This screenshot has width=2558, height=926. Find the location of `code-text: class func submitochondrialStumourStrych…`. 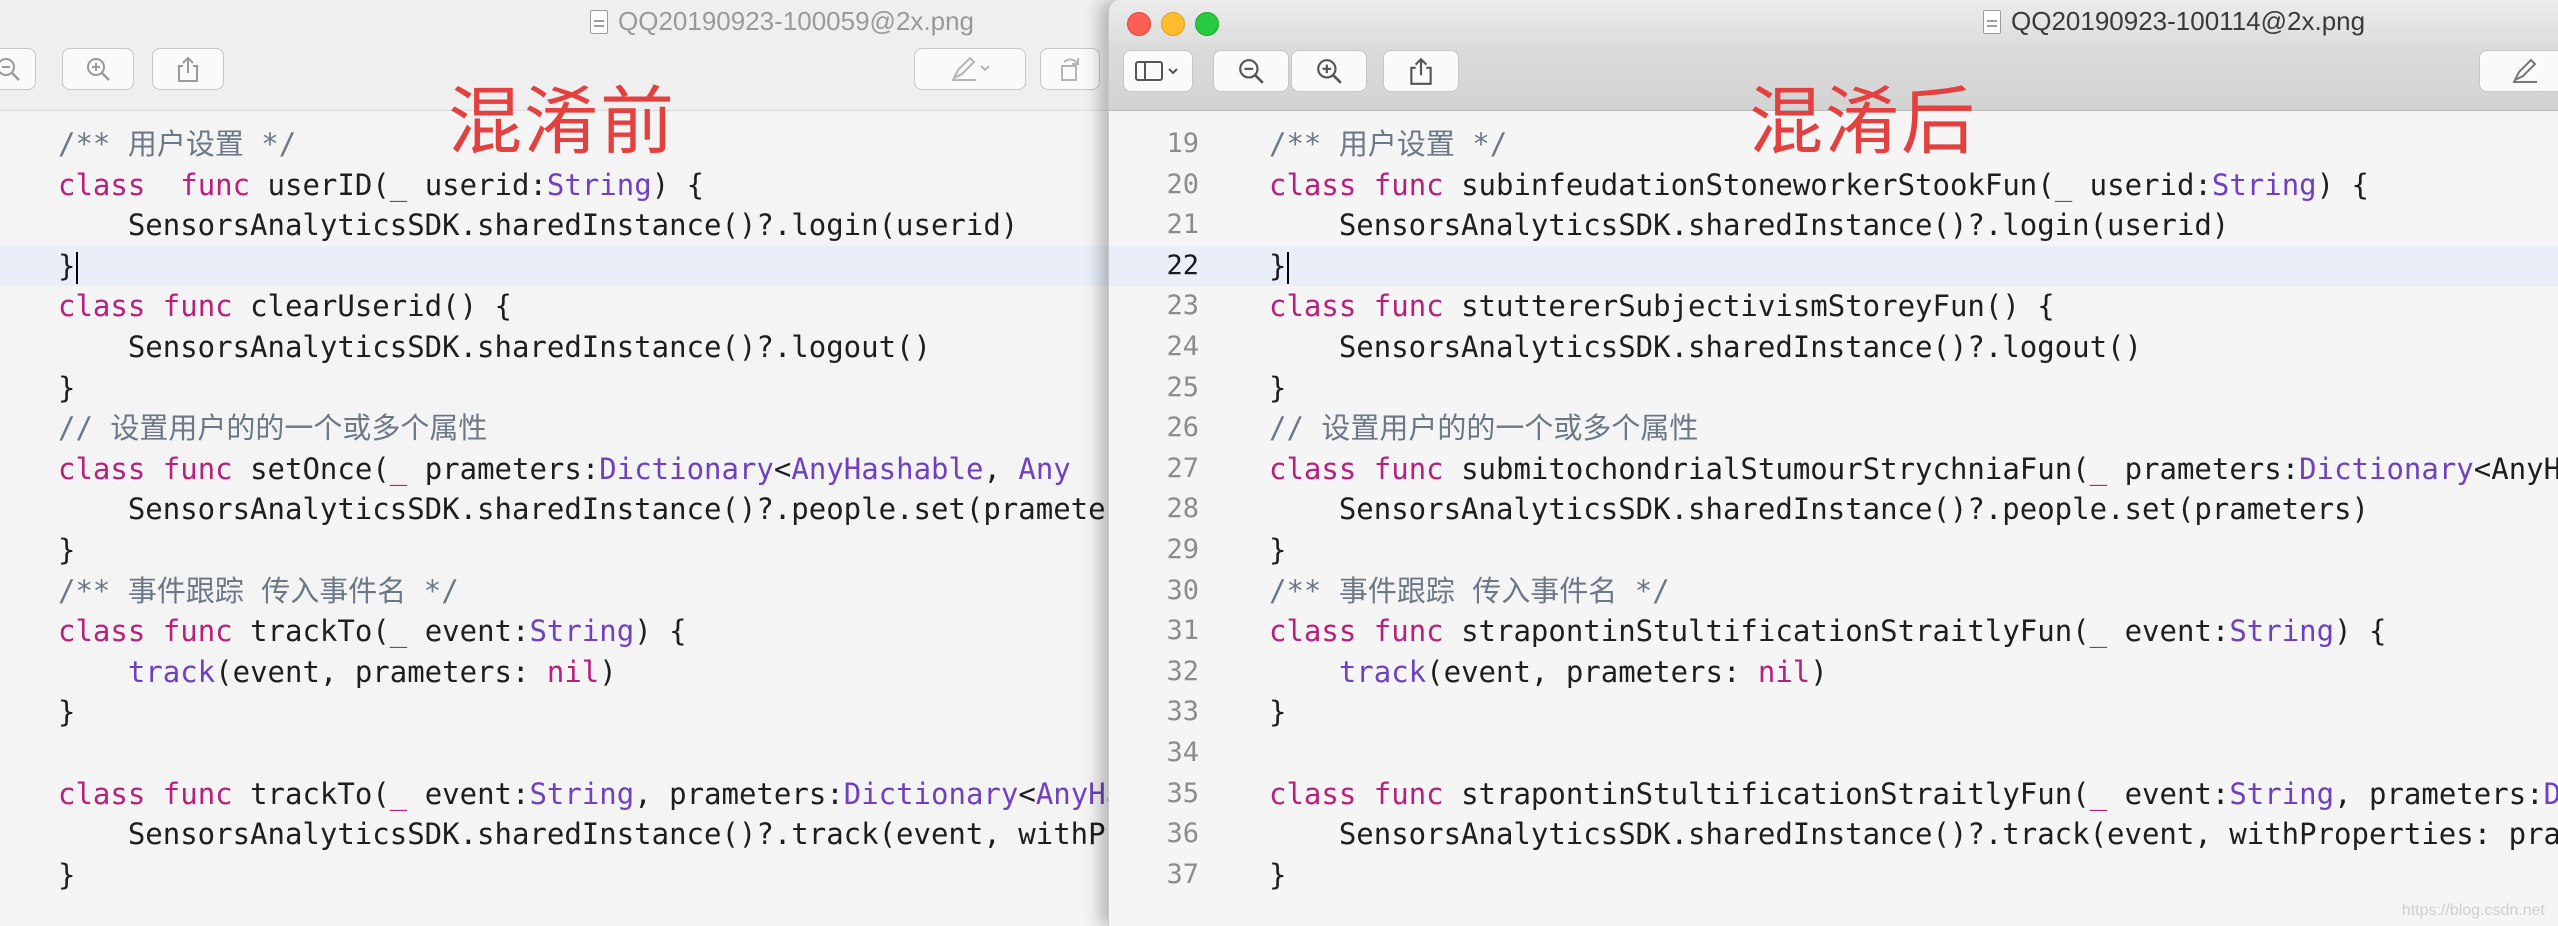

code-text: class func submitochondrialStumourStrych… is located at coordinates (1913, 469).